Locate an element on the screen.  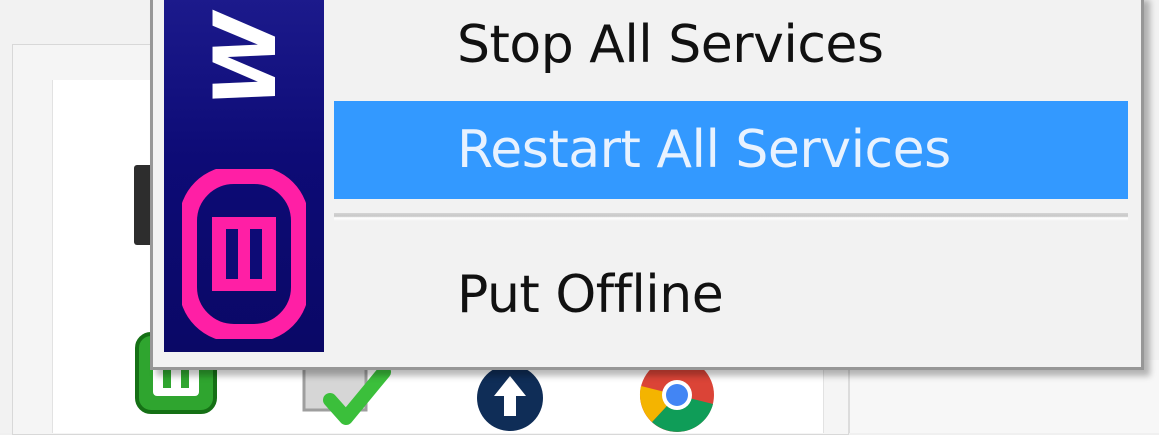
stop-all-services-item: Stop All Services is located at coordinates (731, 46).